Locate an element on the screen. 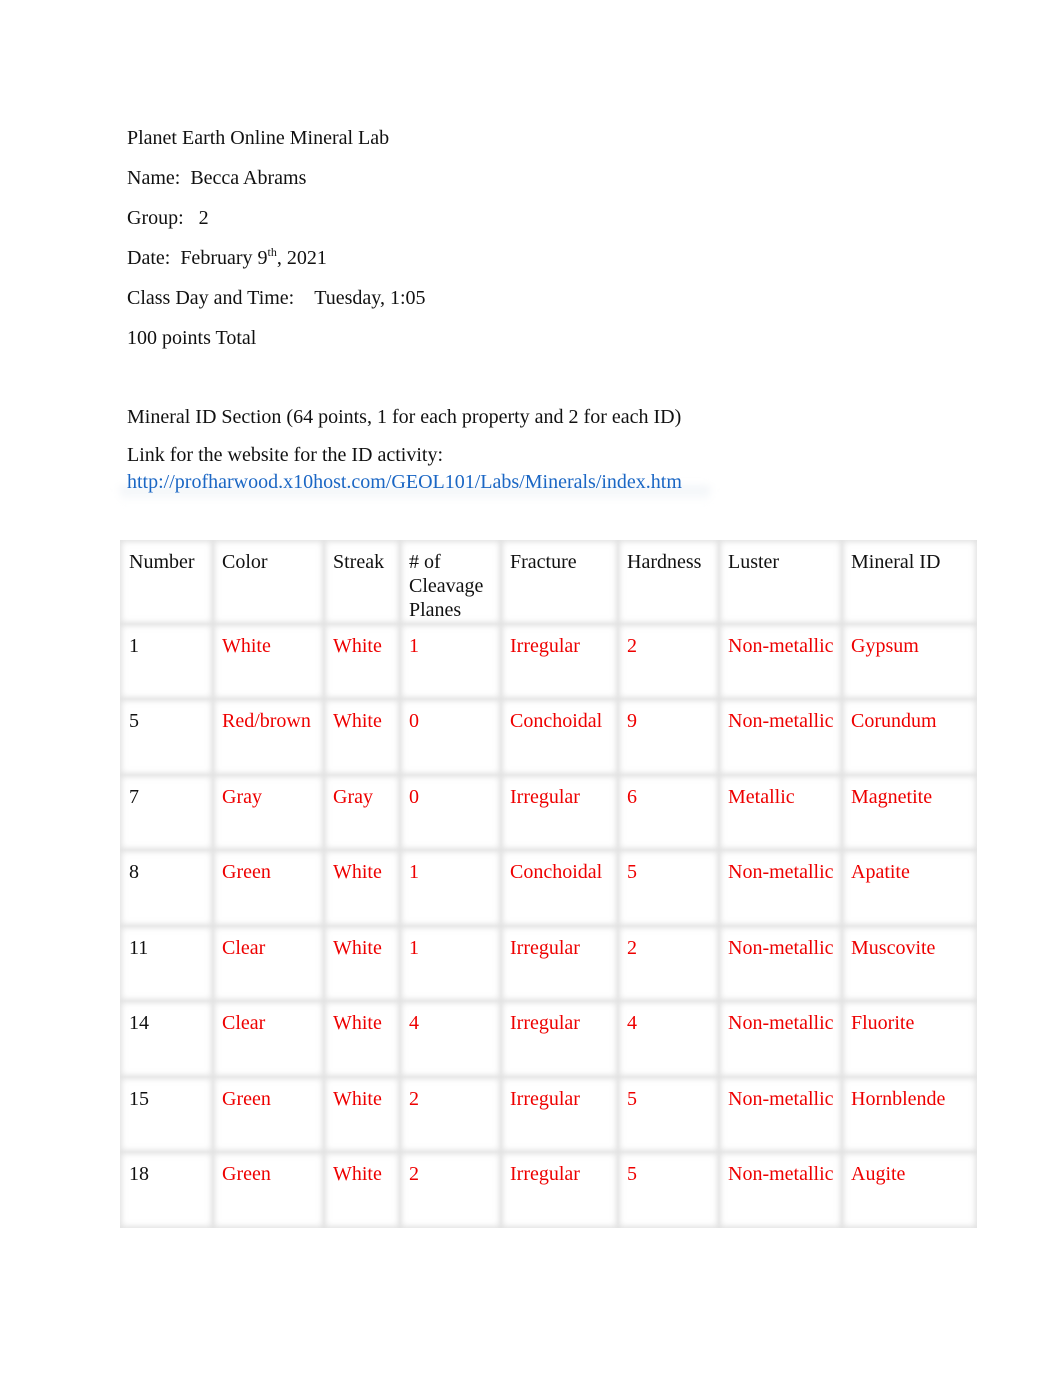 This screenshot has height=1377, width=1062. header-streak: Streak is located at coordinates (362, 582).